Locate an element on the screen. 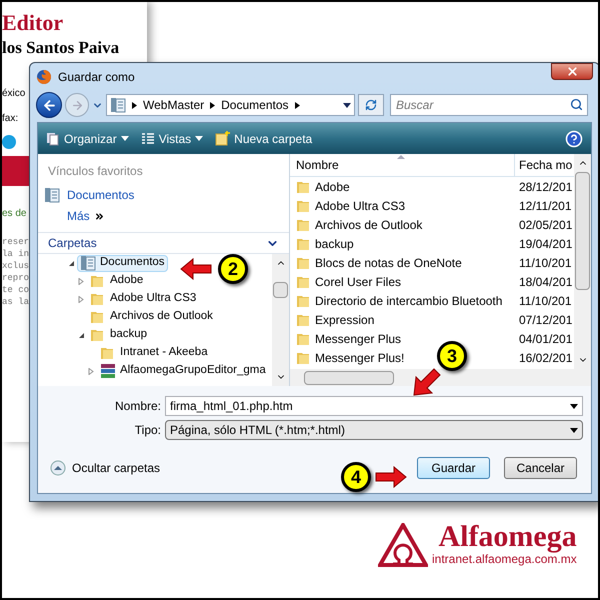 Image resolution: width=600 pixels, height=600 pixels. file-name-cell: backup is located at coordinates (325, 243).